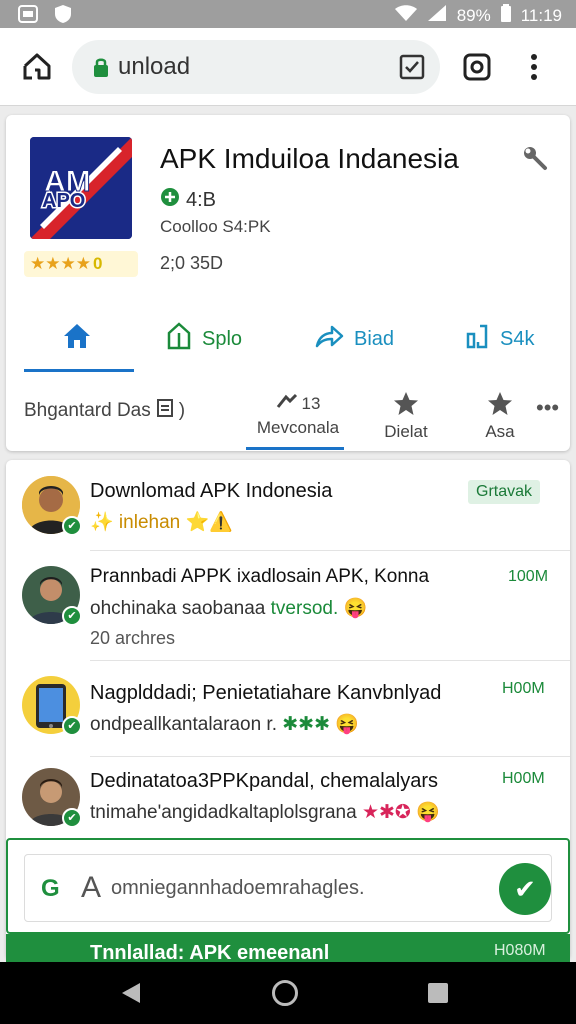 The height and width of the screenshot is (1024, 576). I want to click on rating-stars: ★★★★, so click(60, 263).